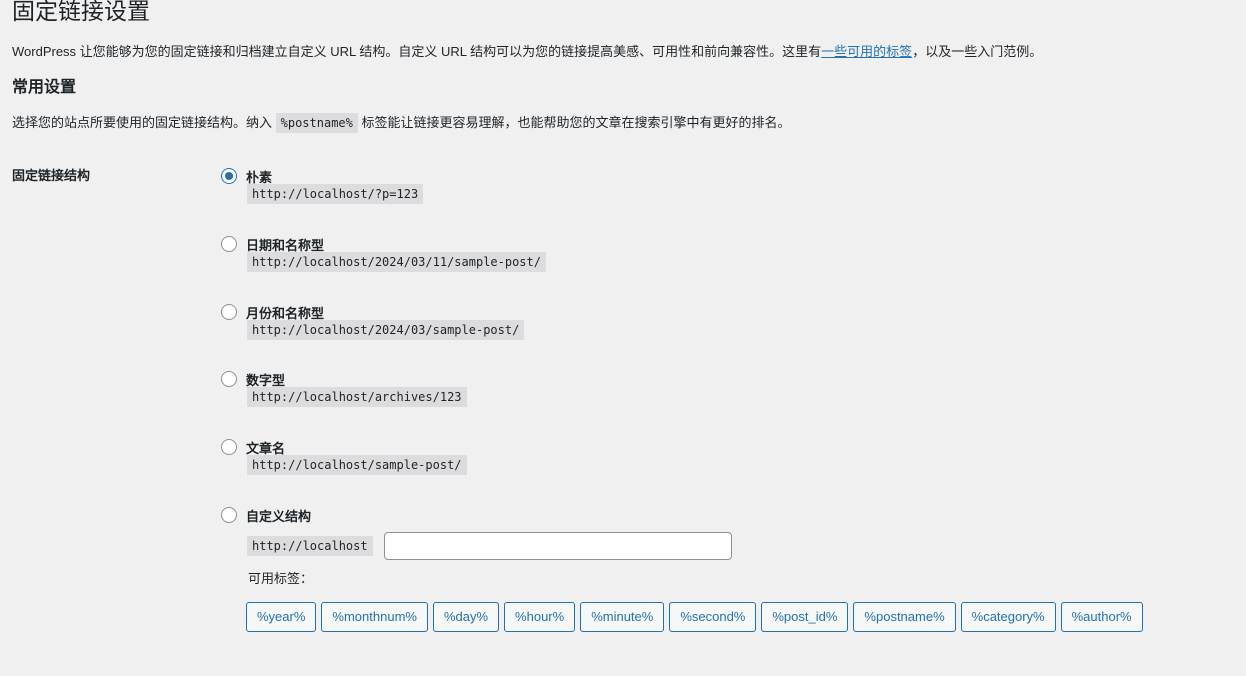 The image size is (1246, 676). What do you see at coordinates (229, 244) in the screenshot?
I see `radio-day-name` at bounding box center [229, 244].